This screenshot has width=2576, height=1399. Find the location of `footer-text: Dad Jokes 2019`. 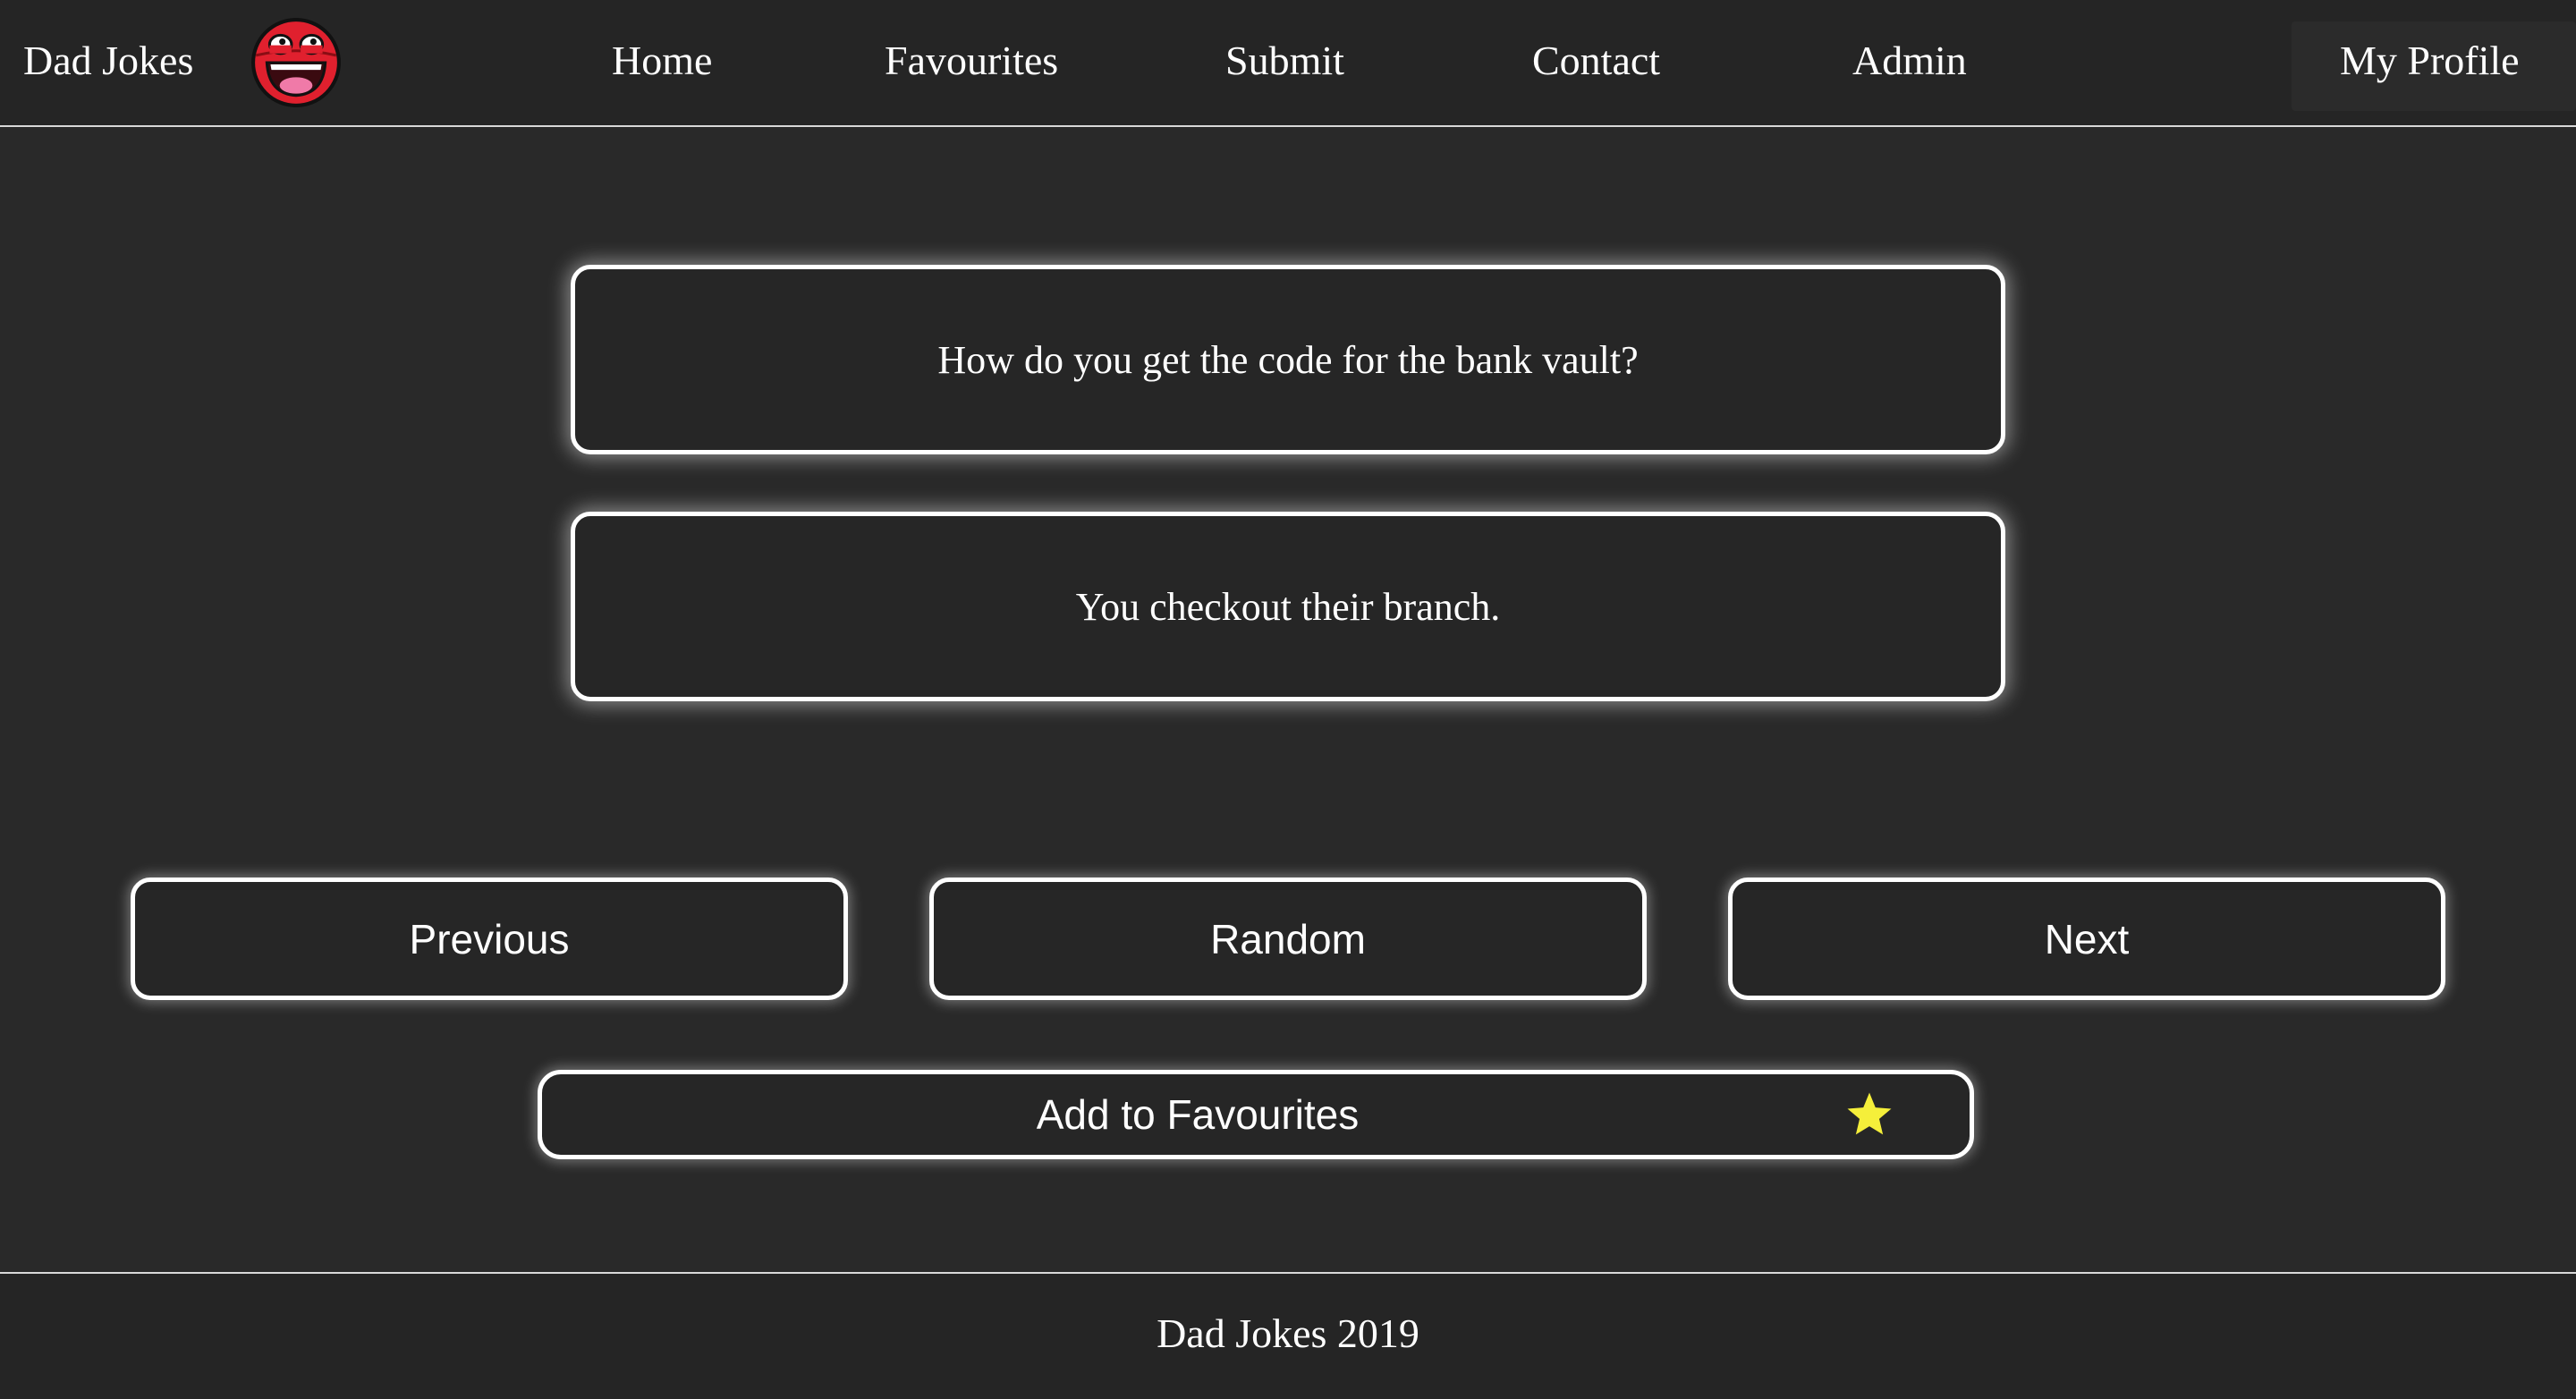

footer-text: Dad Jokes 2019 is located at coordinates (1288, 1333).